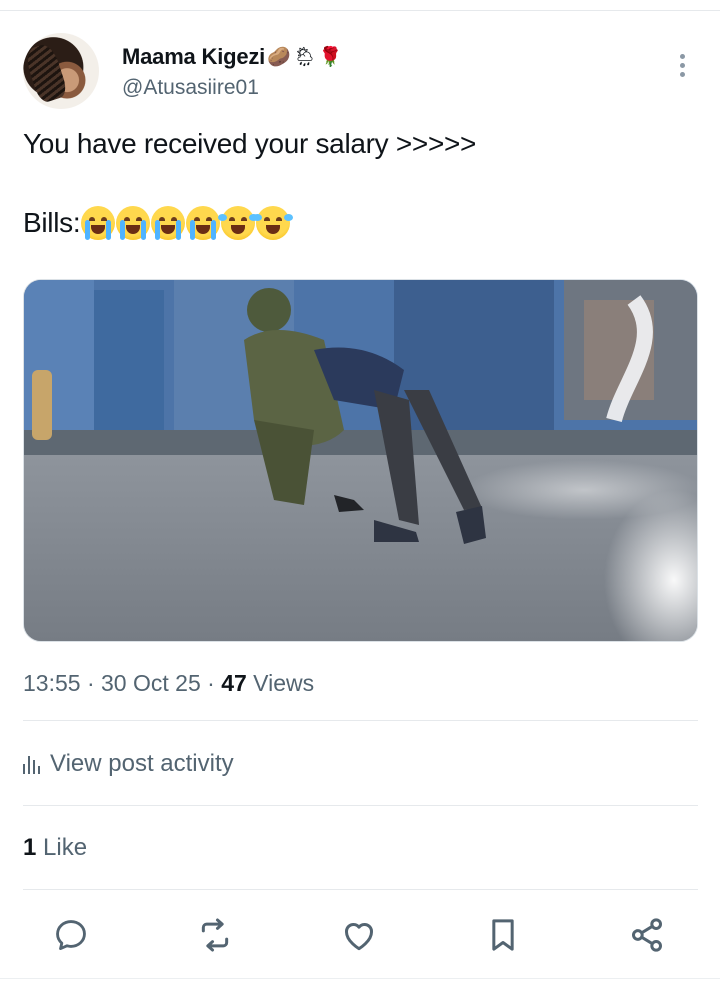 The height and width of the screenshot is (1003, 720). I want to click on post-time: 13:55, so click(52, 683).